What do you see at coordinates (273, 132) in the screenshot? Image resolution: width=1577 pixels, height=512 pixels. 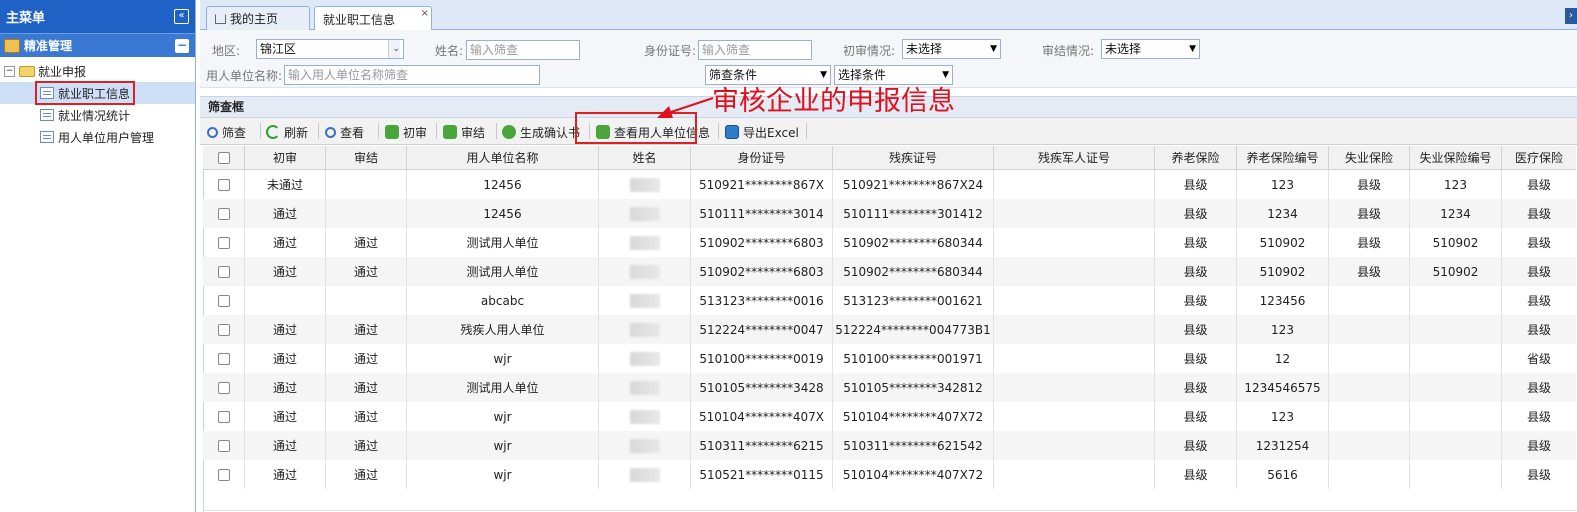 I see `refresh-icon` at bounding box center [273, 132].